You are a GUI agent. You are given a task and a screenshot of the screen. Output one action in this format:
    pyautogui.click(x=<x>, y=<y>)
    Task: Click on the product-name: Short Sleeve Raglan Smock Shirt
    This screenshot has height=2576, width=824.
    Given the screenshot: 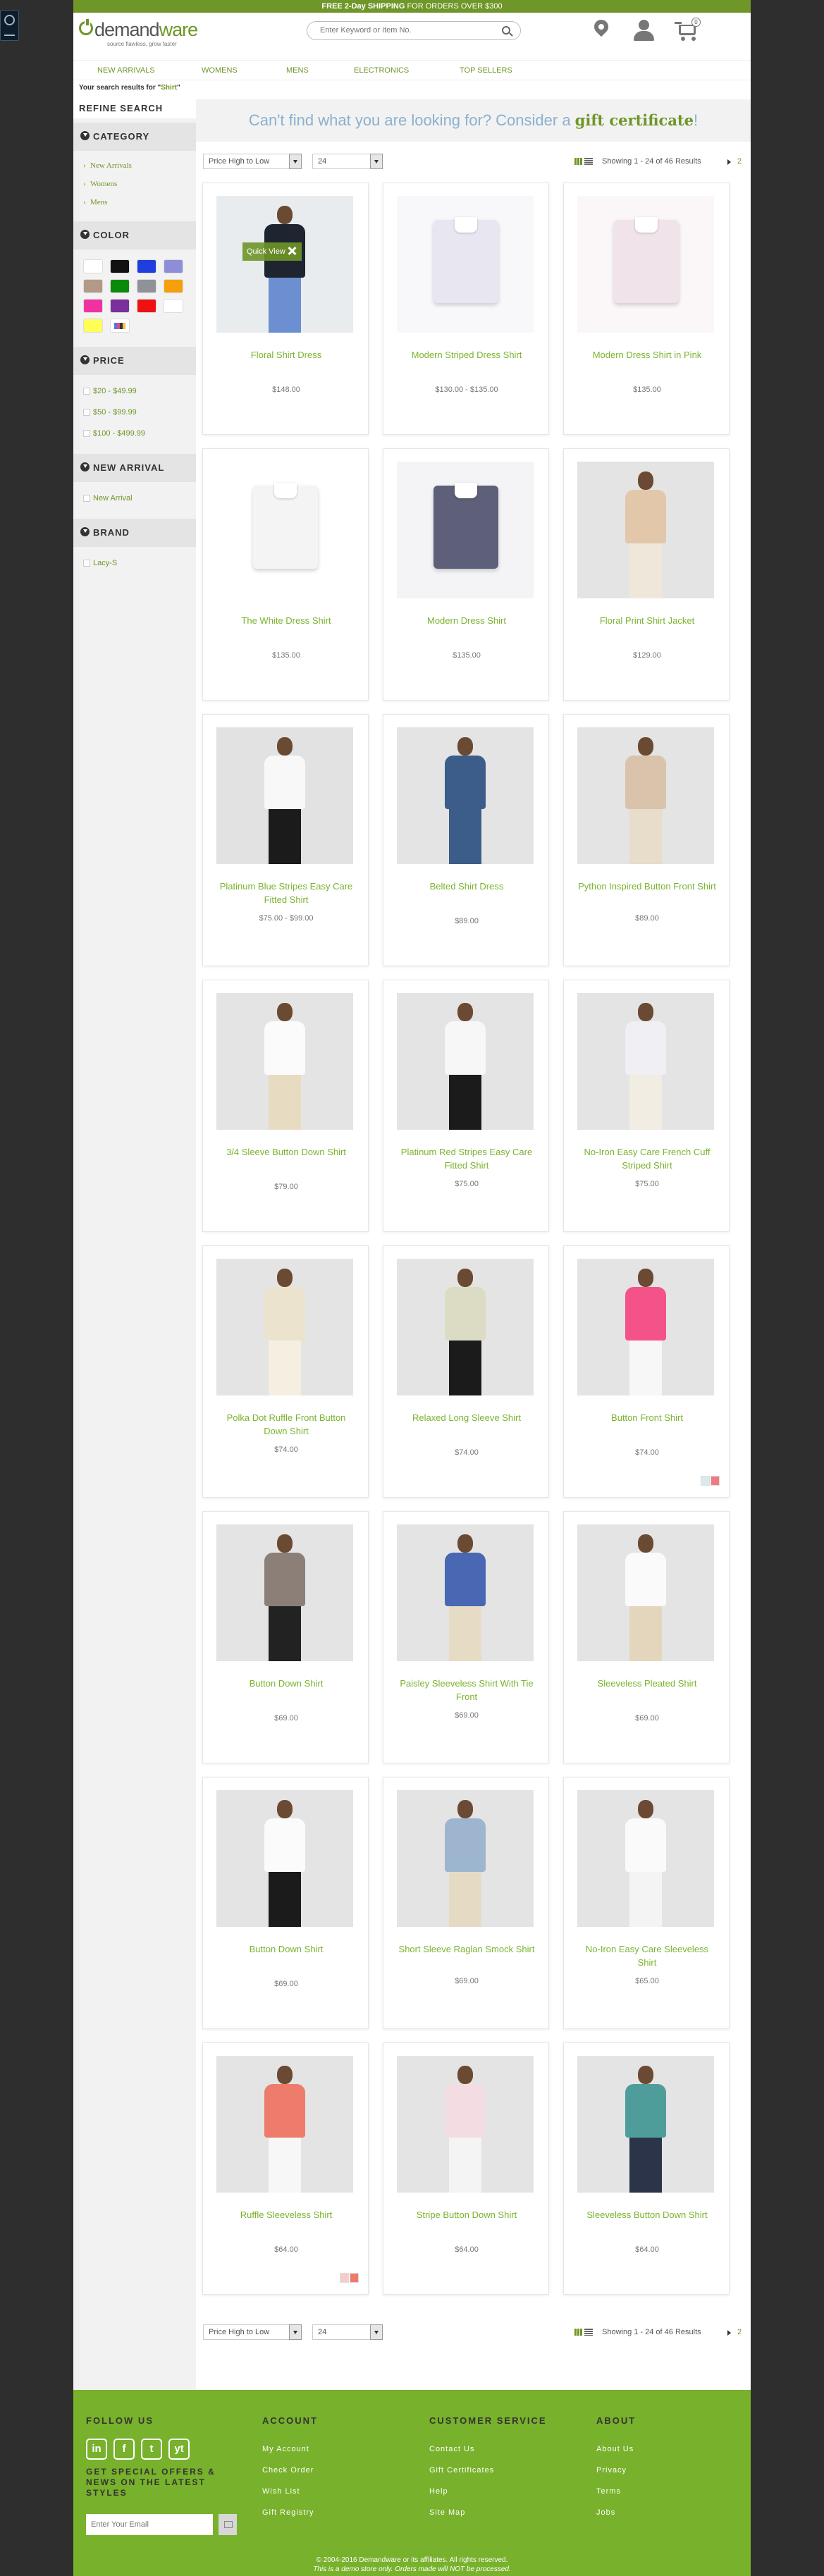 What is the action you would take?
    pyautogui.click(x=467, y=1949)
    